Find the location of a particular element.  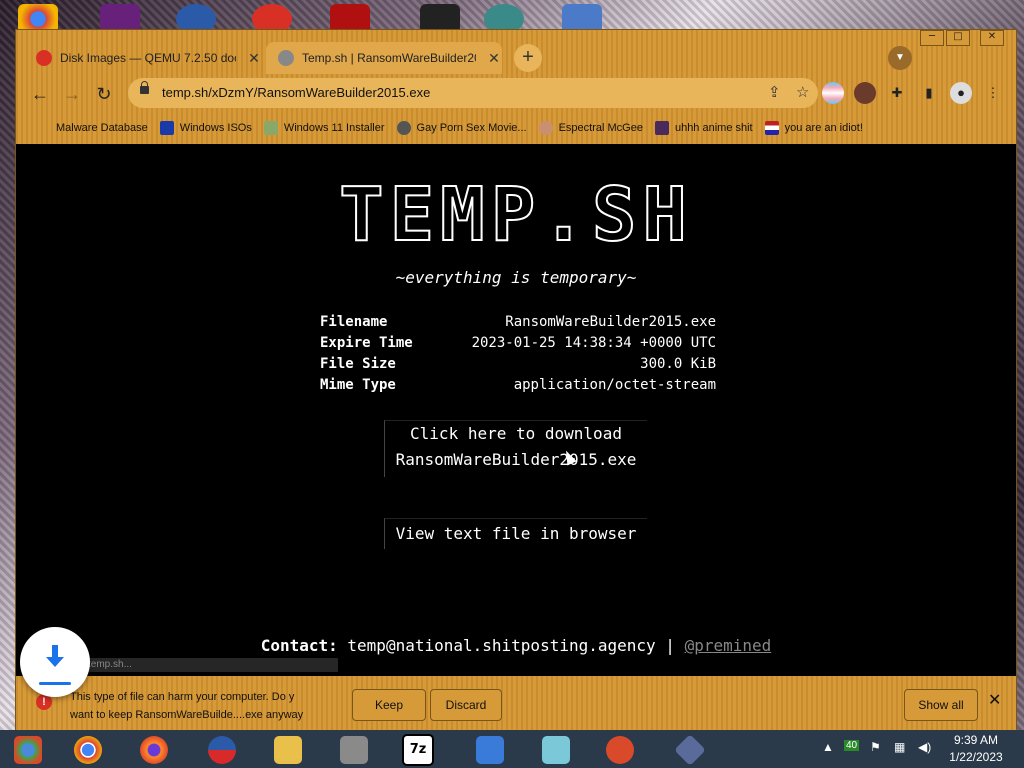

taskbar-7zip: 7z is located at coordinates (418, 750).